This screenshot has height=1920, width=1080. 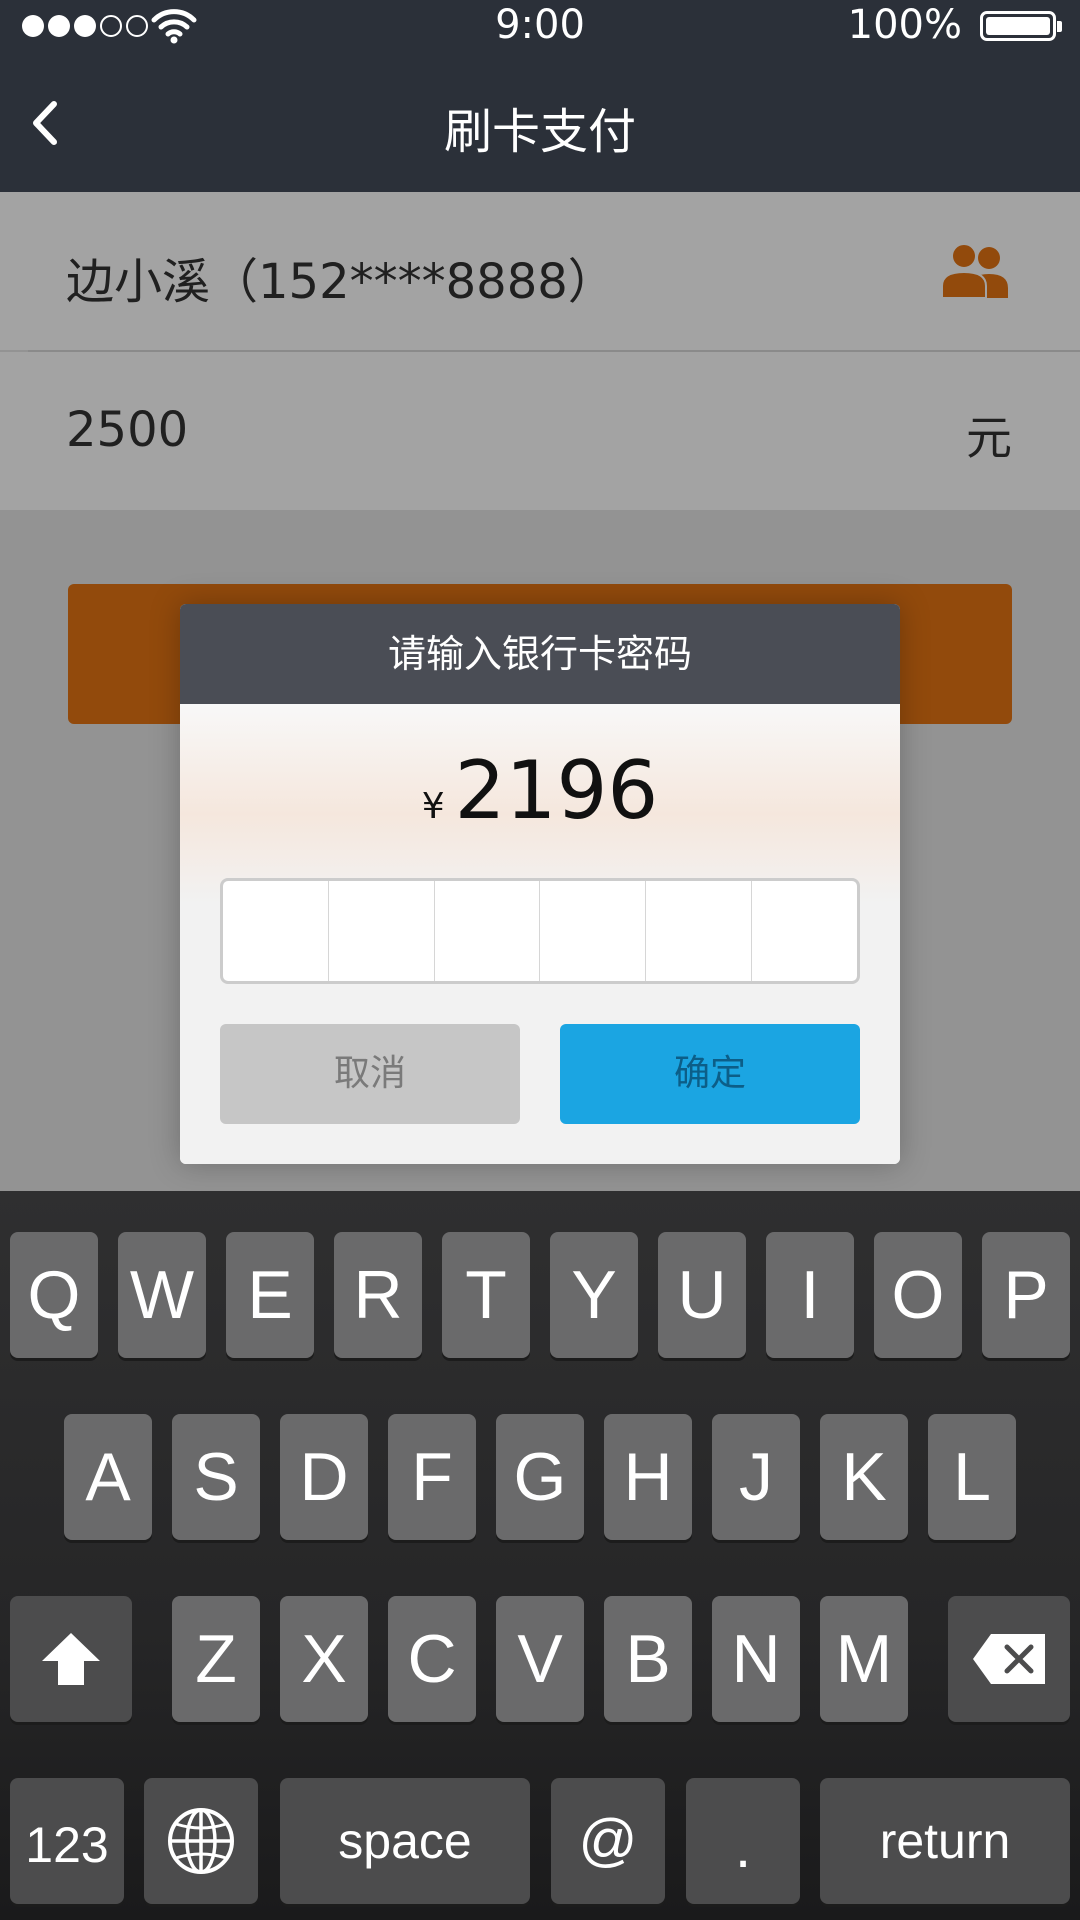 I want to click on backspace-key, so click(x=1009, y=1659).